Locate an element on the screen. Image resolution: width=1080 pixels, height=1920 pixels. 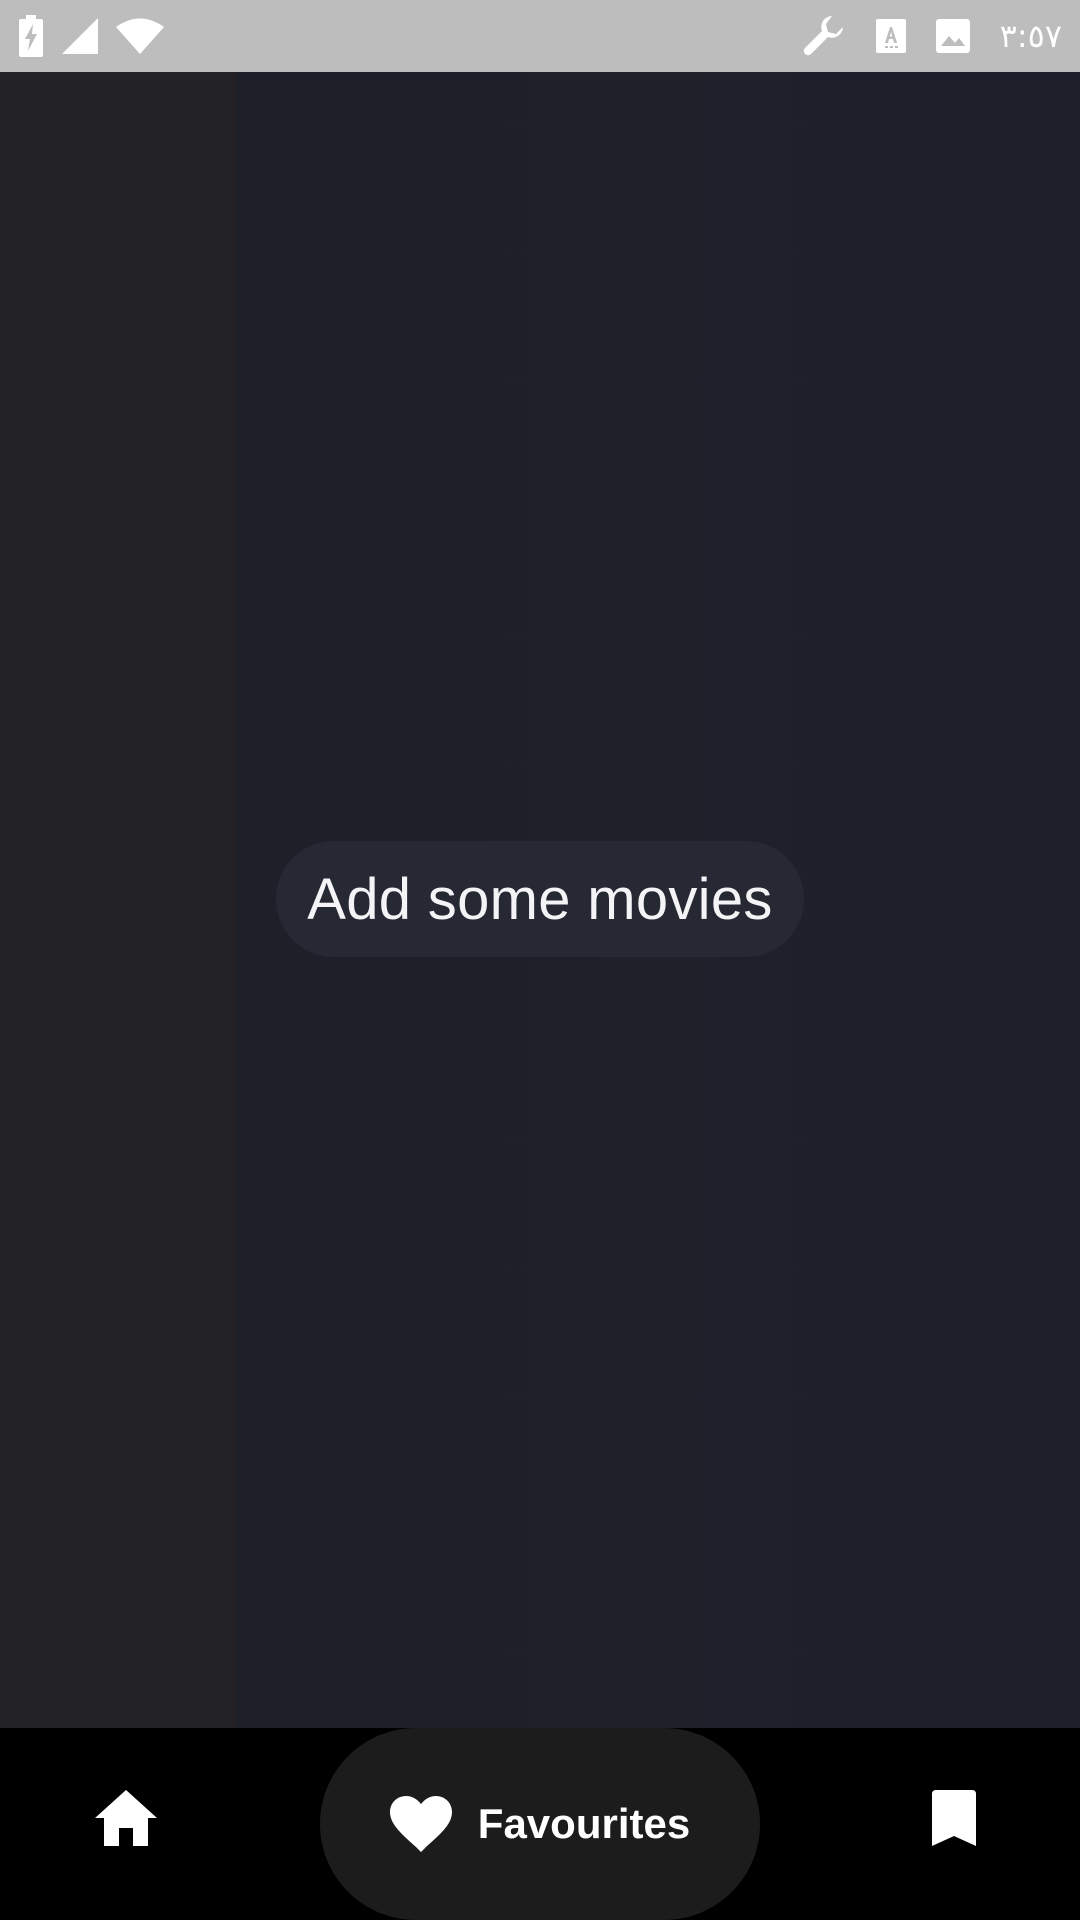
wrench-icon is located at coordinates (824, 36).